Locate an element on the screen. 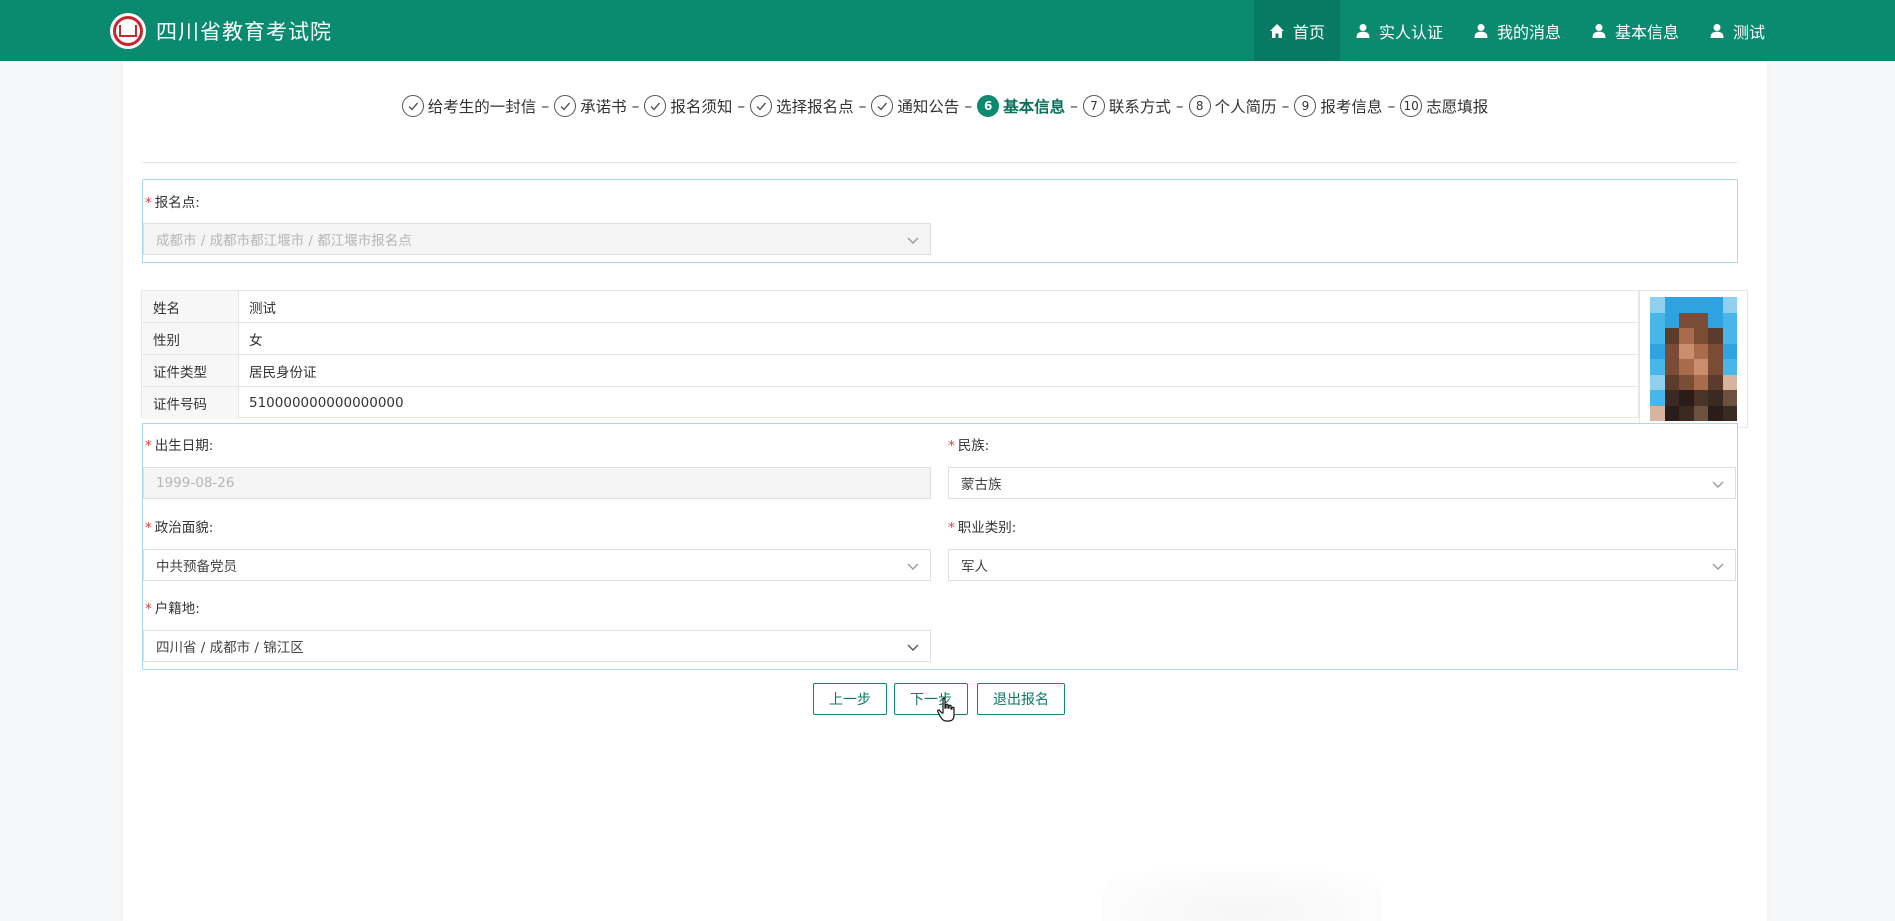 The height and width of the screenshot is (921, 1895). step-3: 报名须知 is located at coordinates (688, 106).